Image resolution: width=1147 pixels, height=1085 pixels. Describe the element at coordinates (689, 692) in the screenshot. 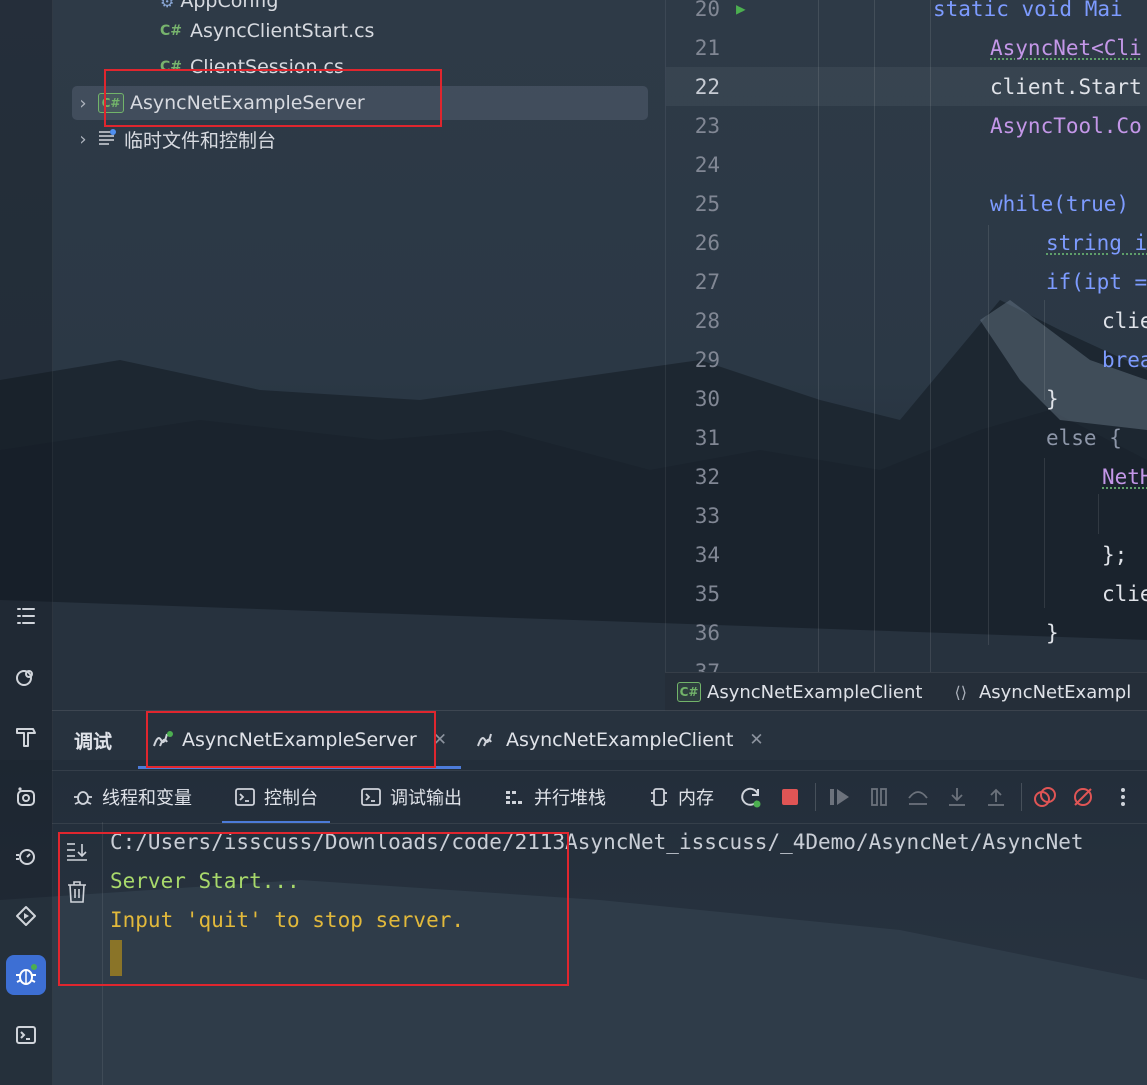

I see `csharp-class-icon: C#` at that location.